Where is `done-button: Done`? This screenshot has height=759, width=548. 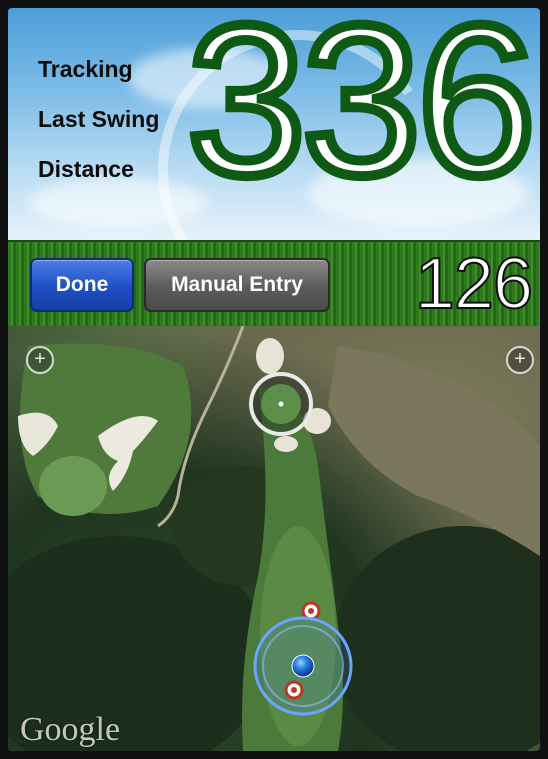 done-button: Done is located at coordinates (82, 285).